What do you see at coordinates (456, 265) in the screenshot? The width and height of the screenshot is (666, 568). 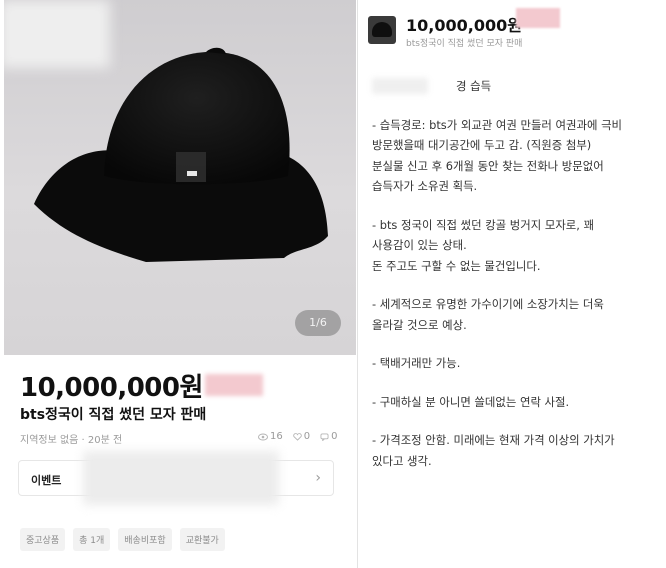 I see `description-line: 돈 주고도 구할 수 없는 물건입니다.` at bounding box center [456, 265].